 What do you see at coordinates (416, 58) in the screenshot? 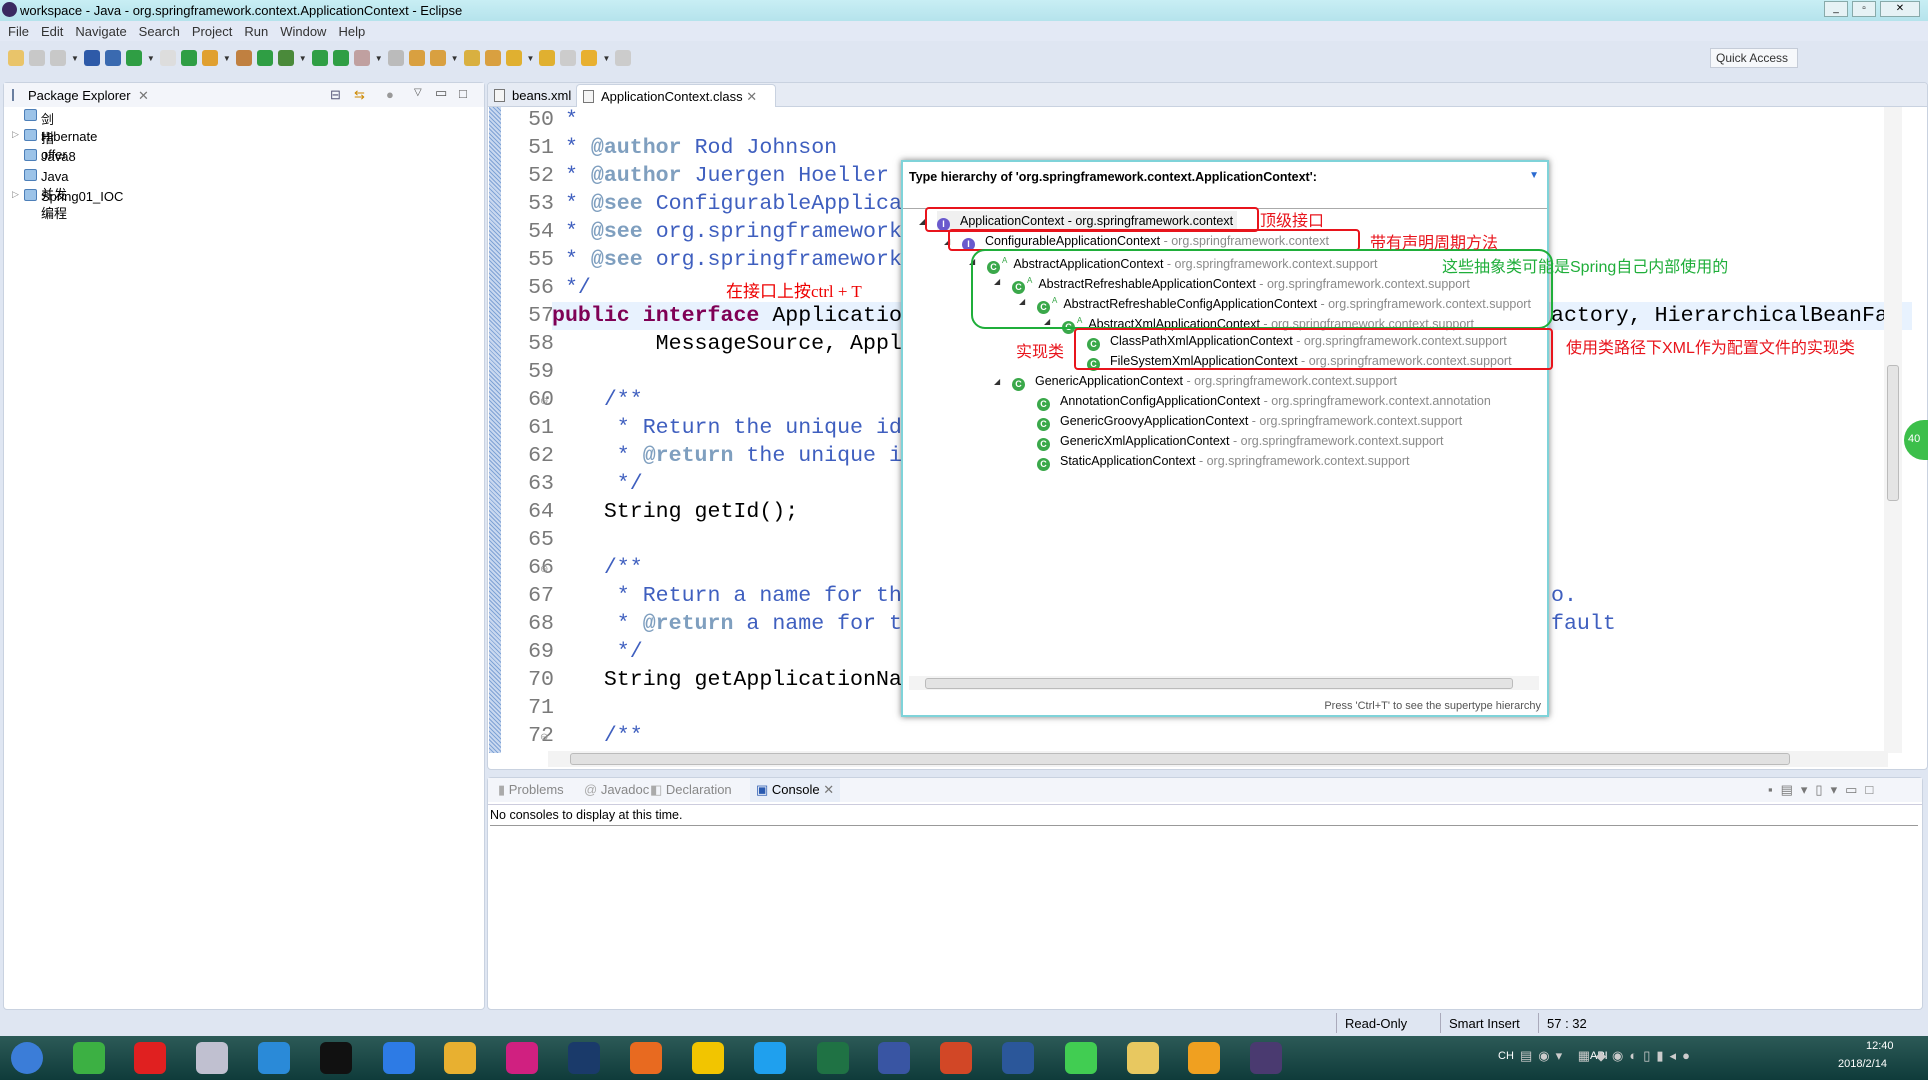
I see `open-type-icon` at bounding box center [416, 58].